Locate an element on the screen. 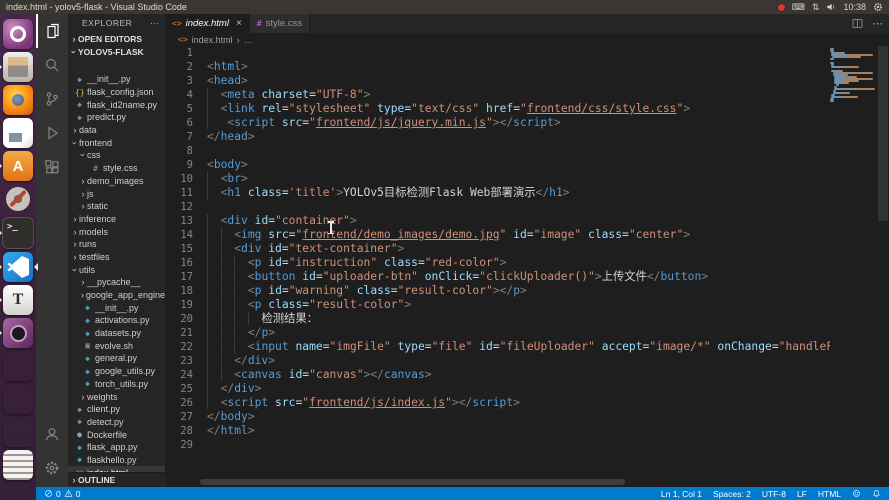 The height and width of the screenshot is (500, 889). launcher-orange-a-app-icon: A is located at coordinates (16, 166).